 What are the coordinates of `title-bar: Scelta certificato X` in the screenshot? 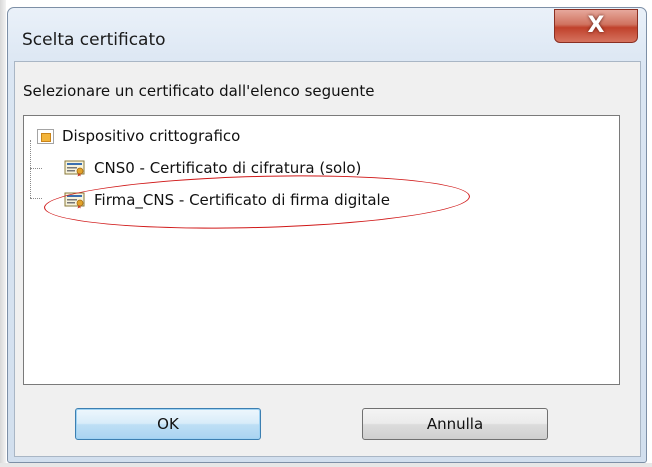 It's located at (327, 33).